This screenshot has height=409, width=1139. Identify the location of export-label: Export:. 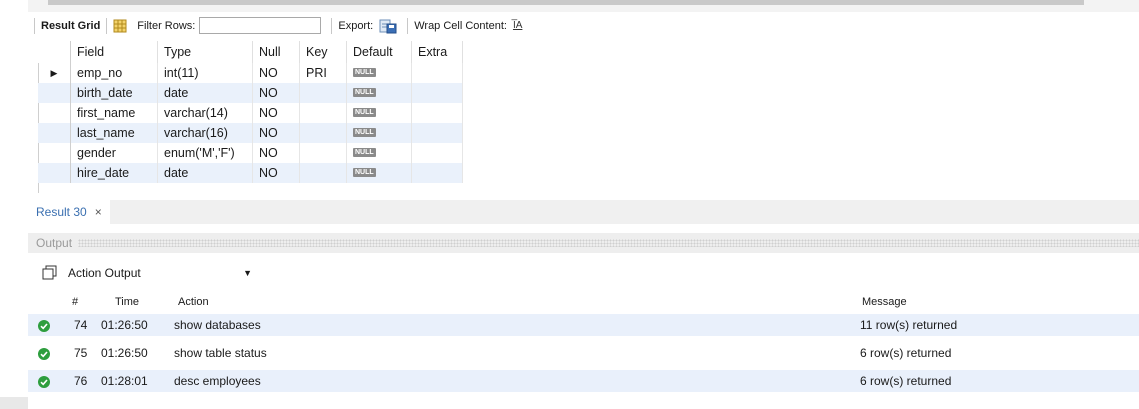
(356, 25).